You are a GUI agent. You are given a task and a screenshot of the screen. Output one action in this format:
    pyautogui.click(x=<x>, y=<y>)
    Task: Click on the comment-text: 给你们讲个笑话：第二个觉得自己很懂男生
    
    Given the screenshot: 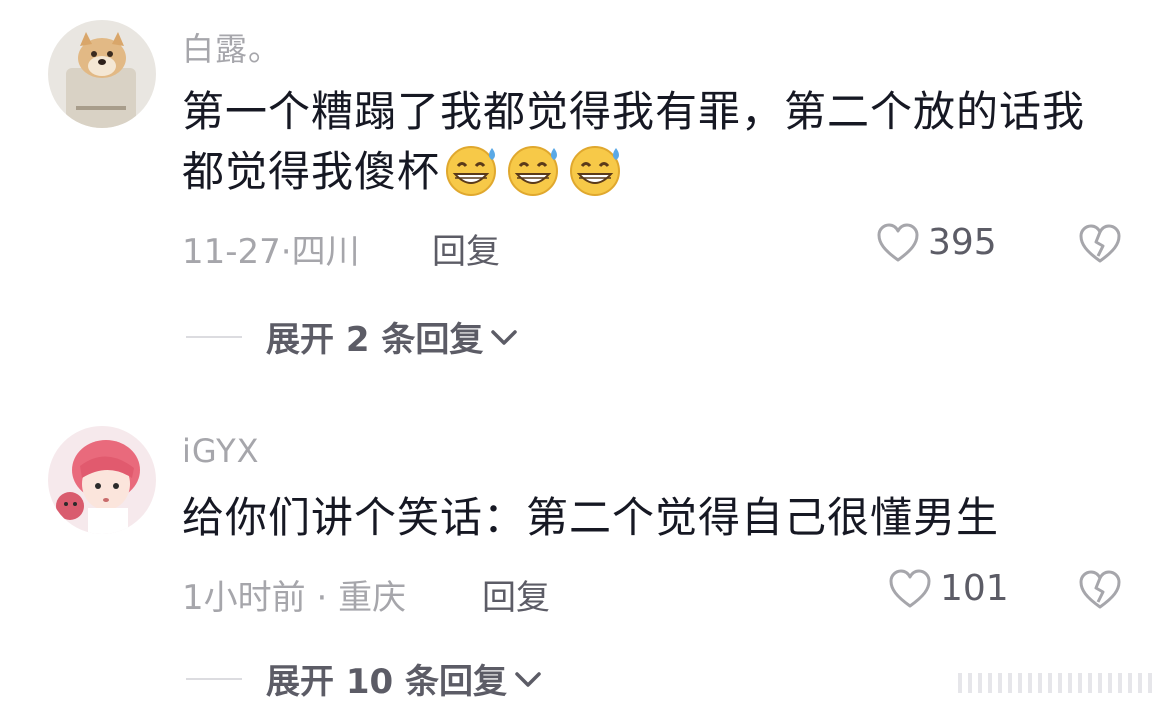 What is the action you would take?
    pyautogui.click(x=647, y=518)
    